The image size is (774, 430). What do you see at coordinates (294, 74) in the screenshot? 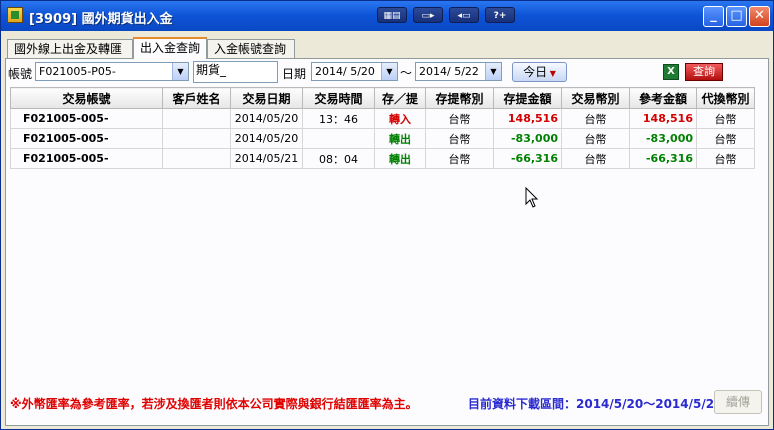
I see `date-label: 日期` at bounding box center [294, 74].